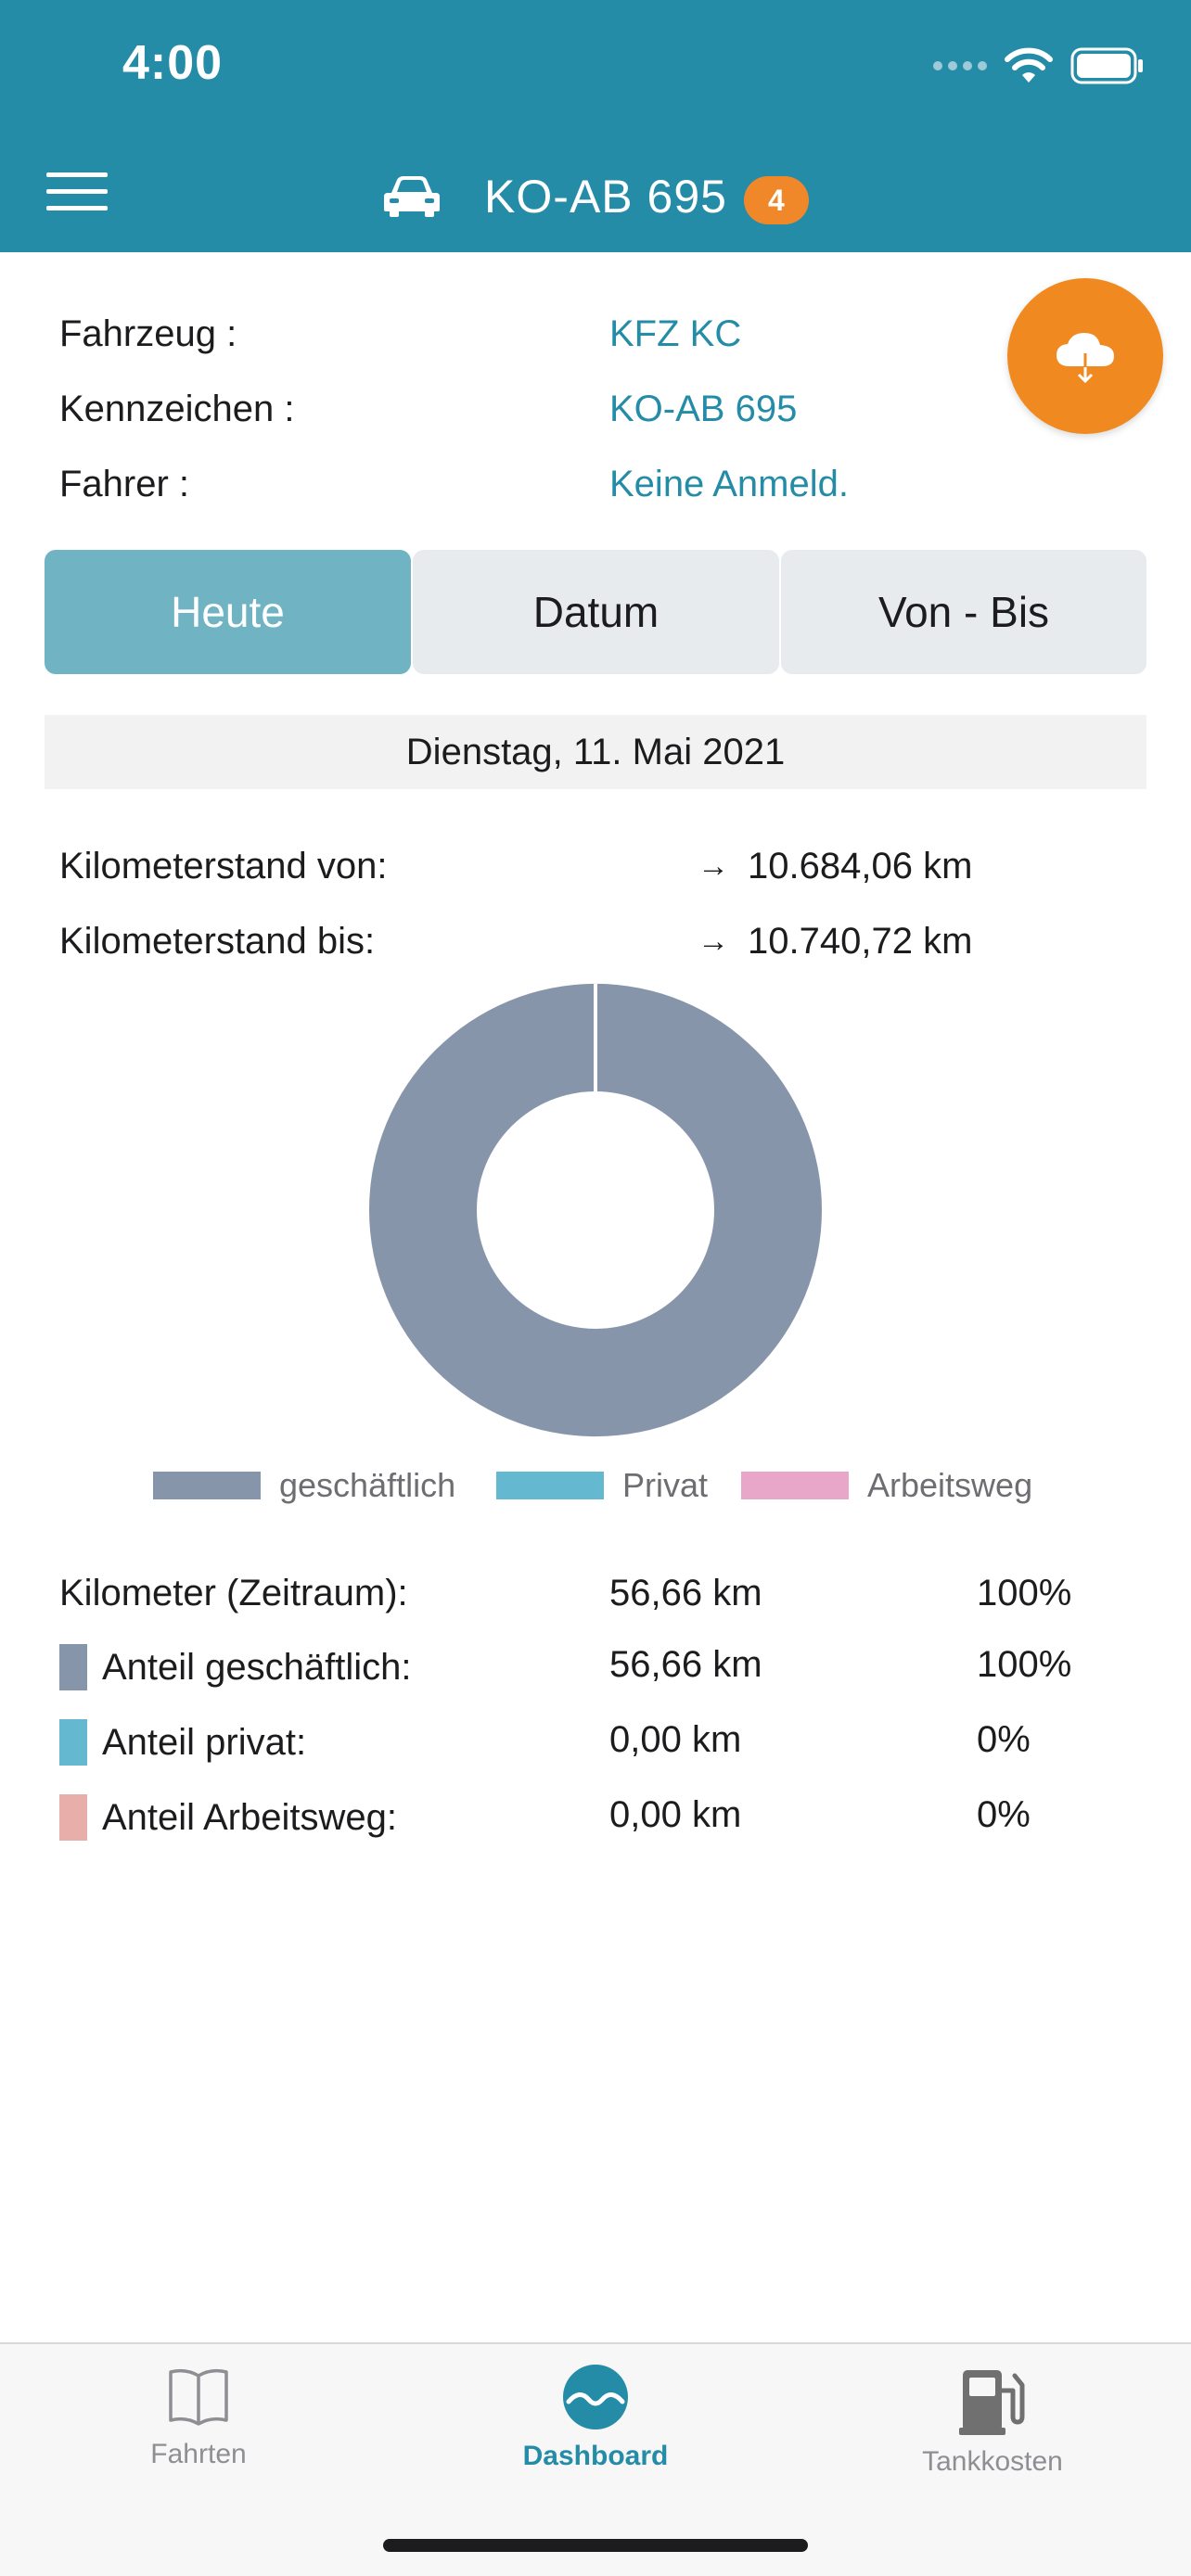 This screenshot has height=2576, width=1191. What do you see at coordinates (963, 612) in the screenshot?
I see `segment-von-bis: Von - Bis` at bounding box center [963, 612].